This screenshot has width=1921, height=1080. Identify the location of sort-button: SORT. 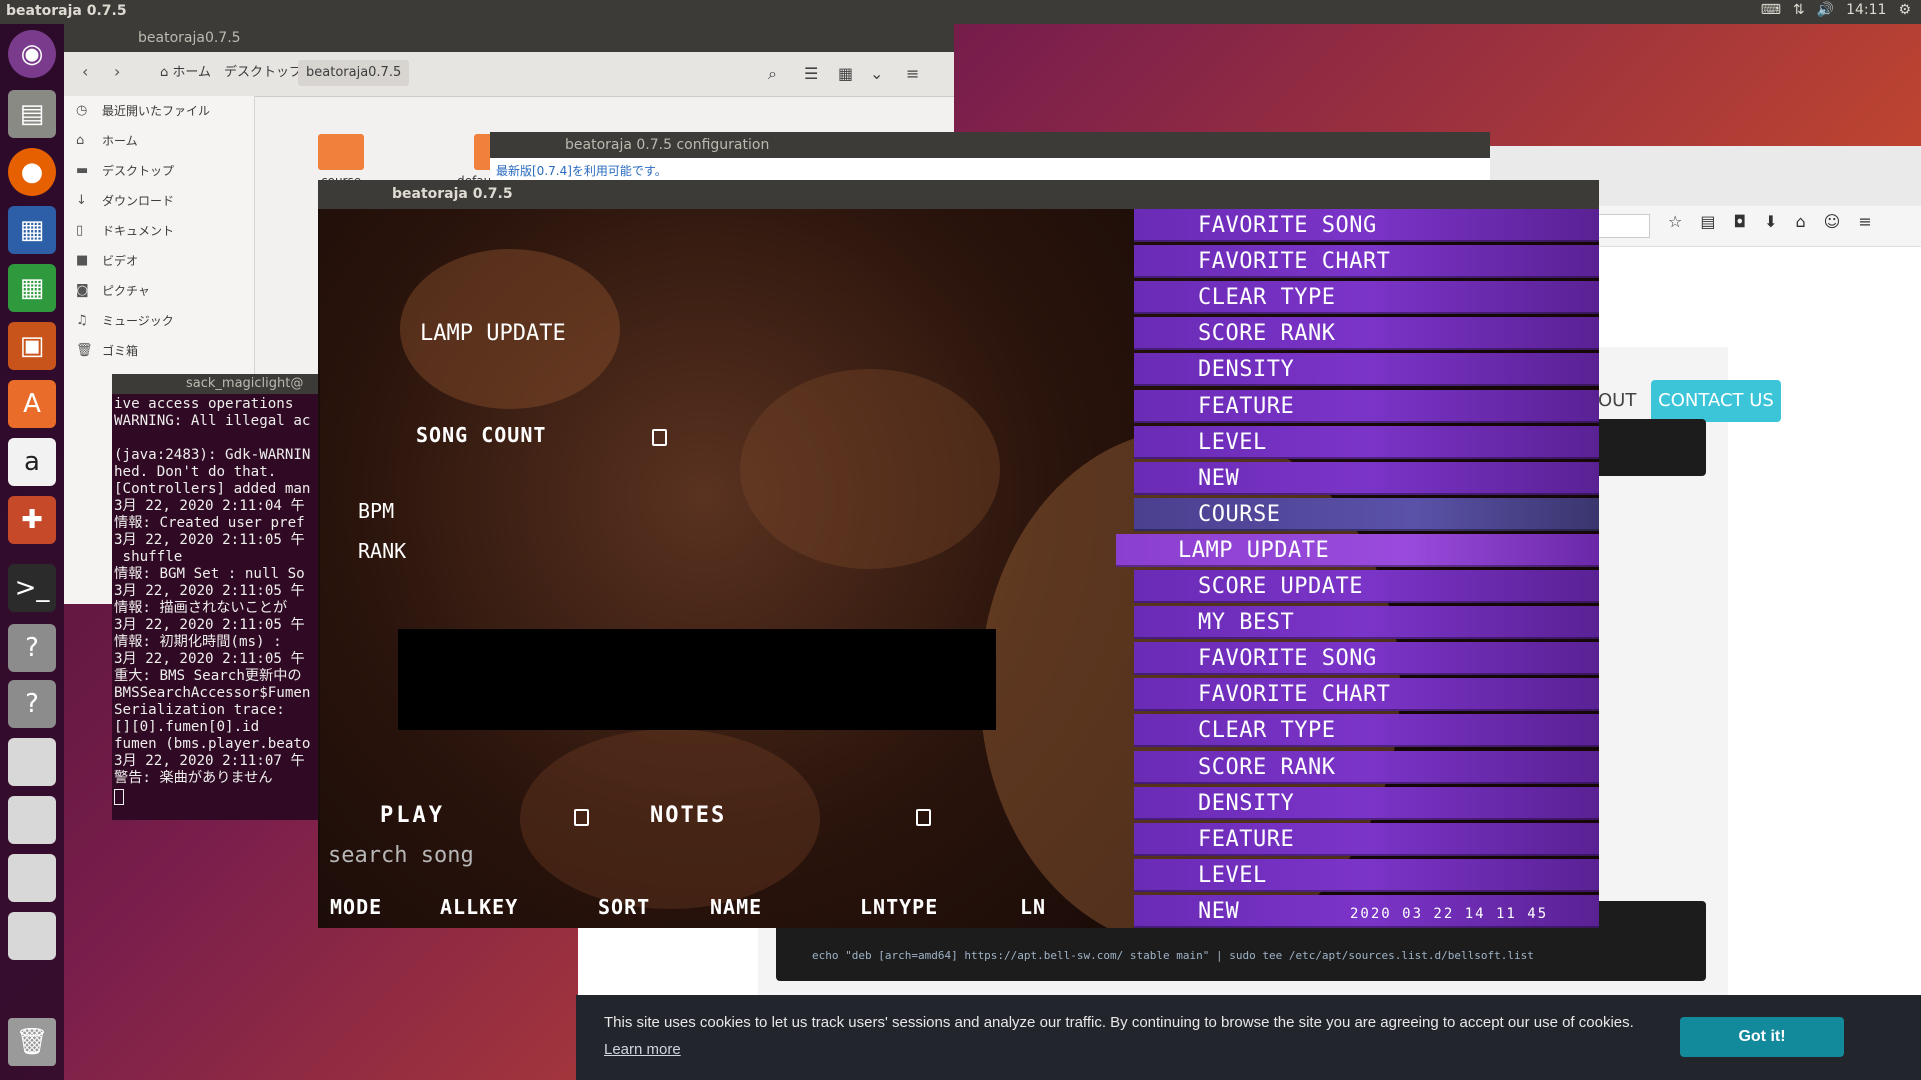
(624, 907).